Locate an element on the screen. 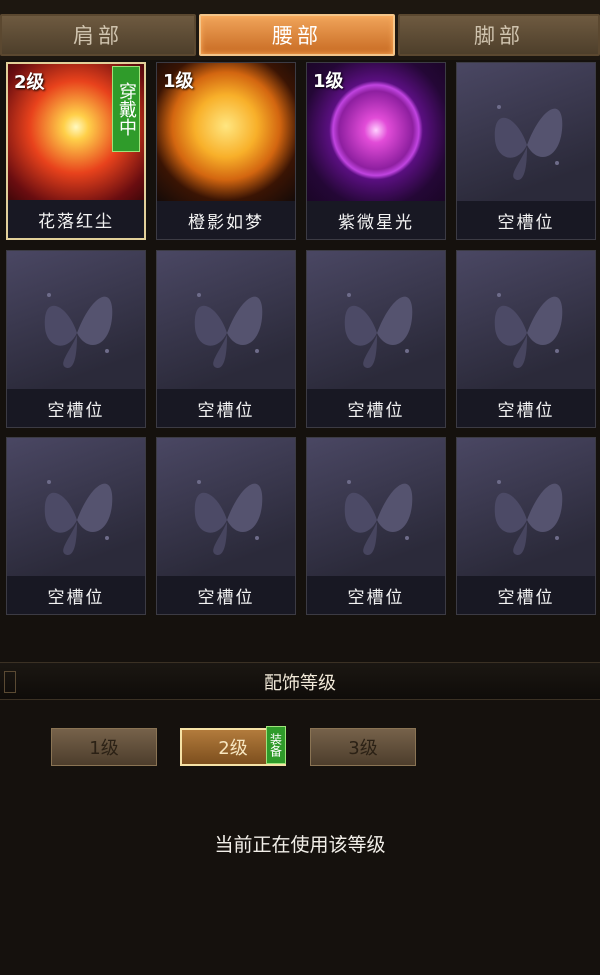 This screenshot has height=975, width=600. slot-12: 空槽位 is located at coordinates (526, 526).